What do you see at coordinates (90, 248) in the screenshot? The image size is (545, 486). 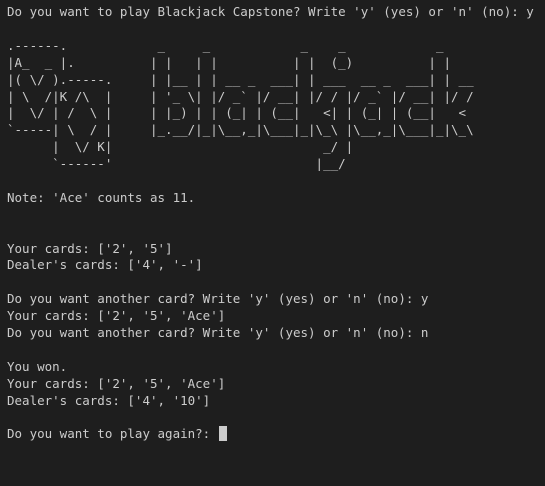 I see `line-text: Your cards: ['2', '5']` at bounding box center [90, 248].